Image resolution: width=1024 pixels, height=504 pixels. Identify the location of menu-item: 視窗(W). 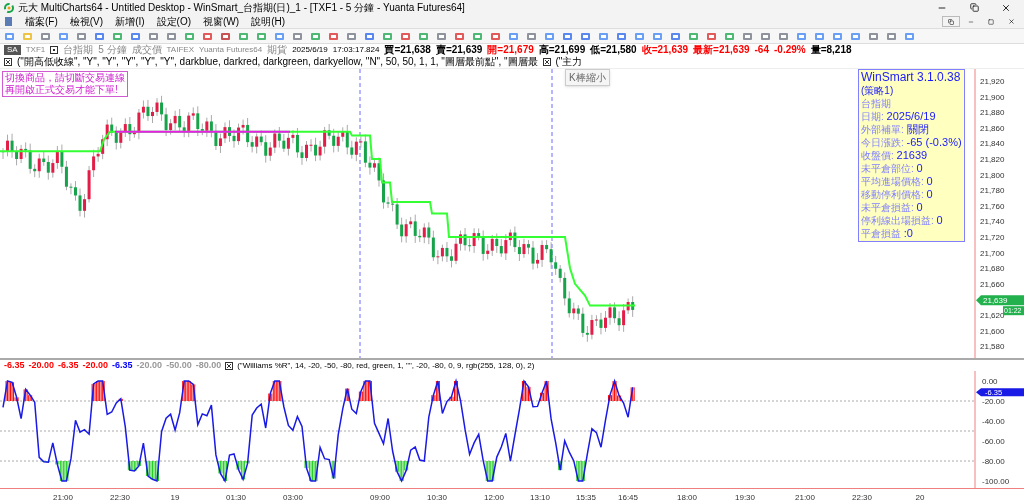
(221, 21).